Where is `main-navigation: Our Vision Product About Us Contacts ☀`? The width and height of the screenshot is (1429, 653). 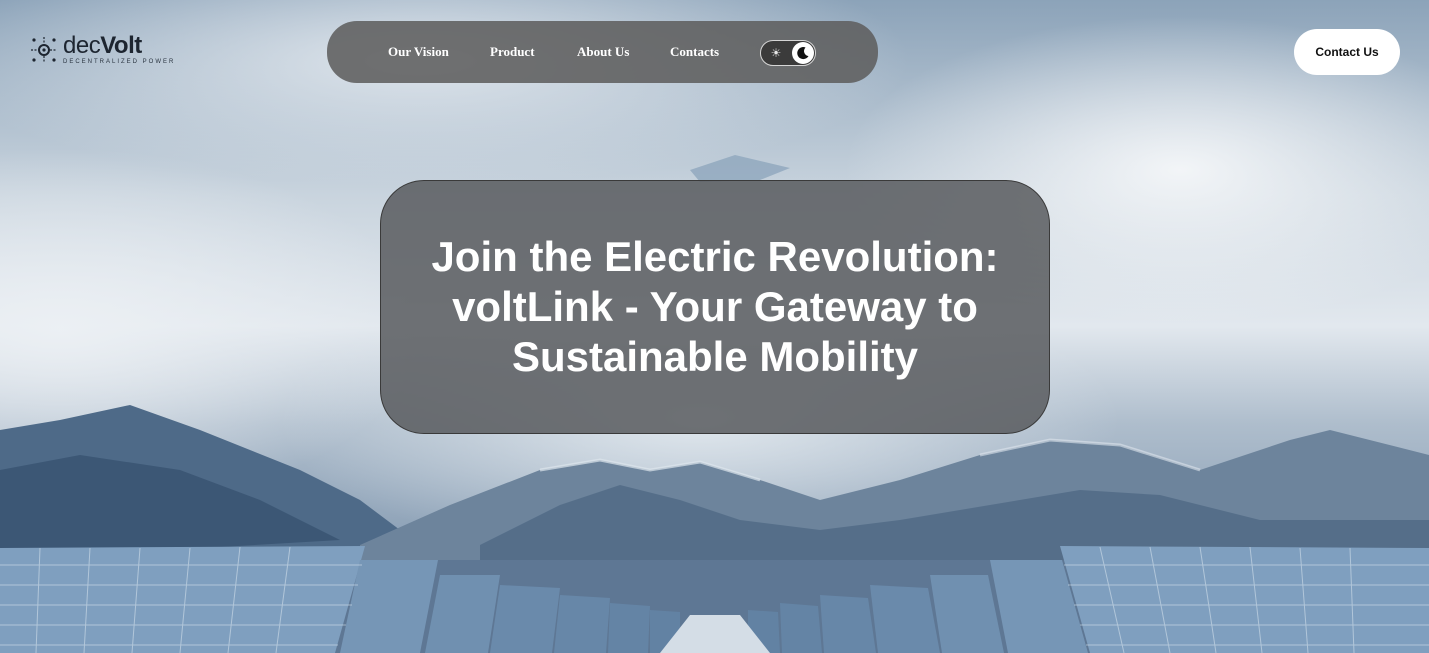
main-navigation: Our Vision Product About Us Contacts ☀ is located at coordinates (602, 52).